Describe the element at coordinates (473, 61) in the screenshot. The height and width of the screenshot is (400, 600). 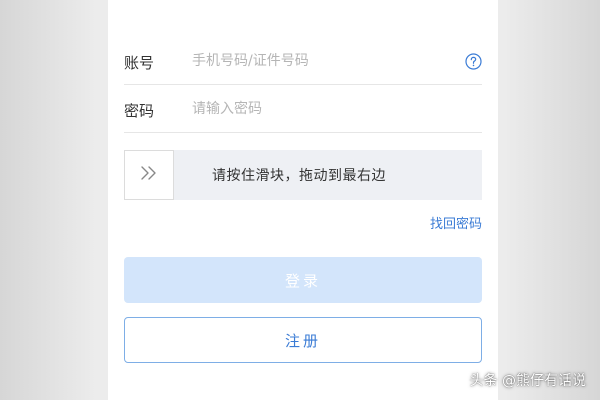
I see `question-circle-icon` at that location.